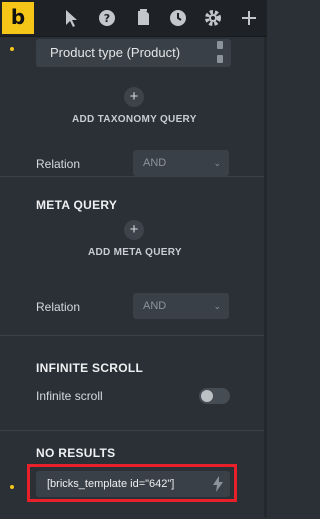 The image size is (320, 519). Describe the element at coordinates (218, 484) in the screenshot. I see `dynamic-data-icon` at that location.